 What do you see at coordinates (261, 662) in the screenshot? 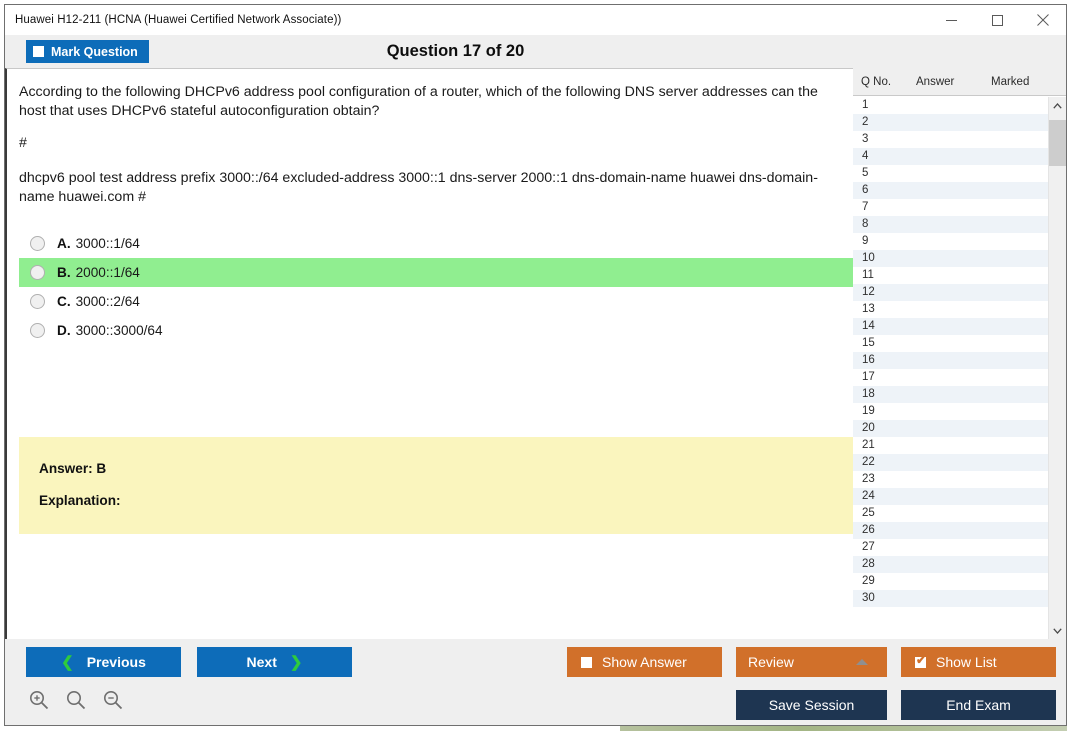
I see `next-label: Next` at bounding box center [261, 662].